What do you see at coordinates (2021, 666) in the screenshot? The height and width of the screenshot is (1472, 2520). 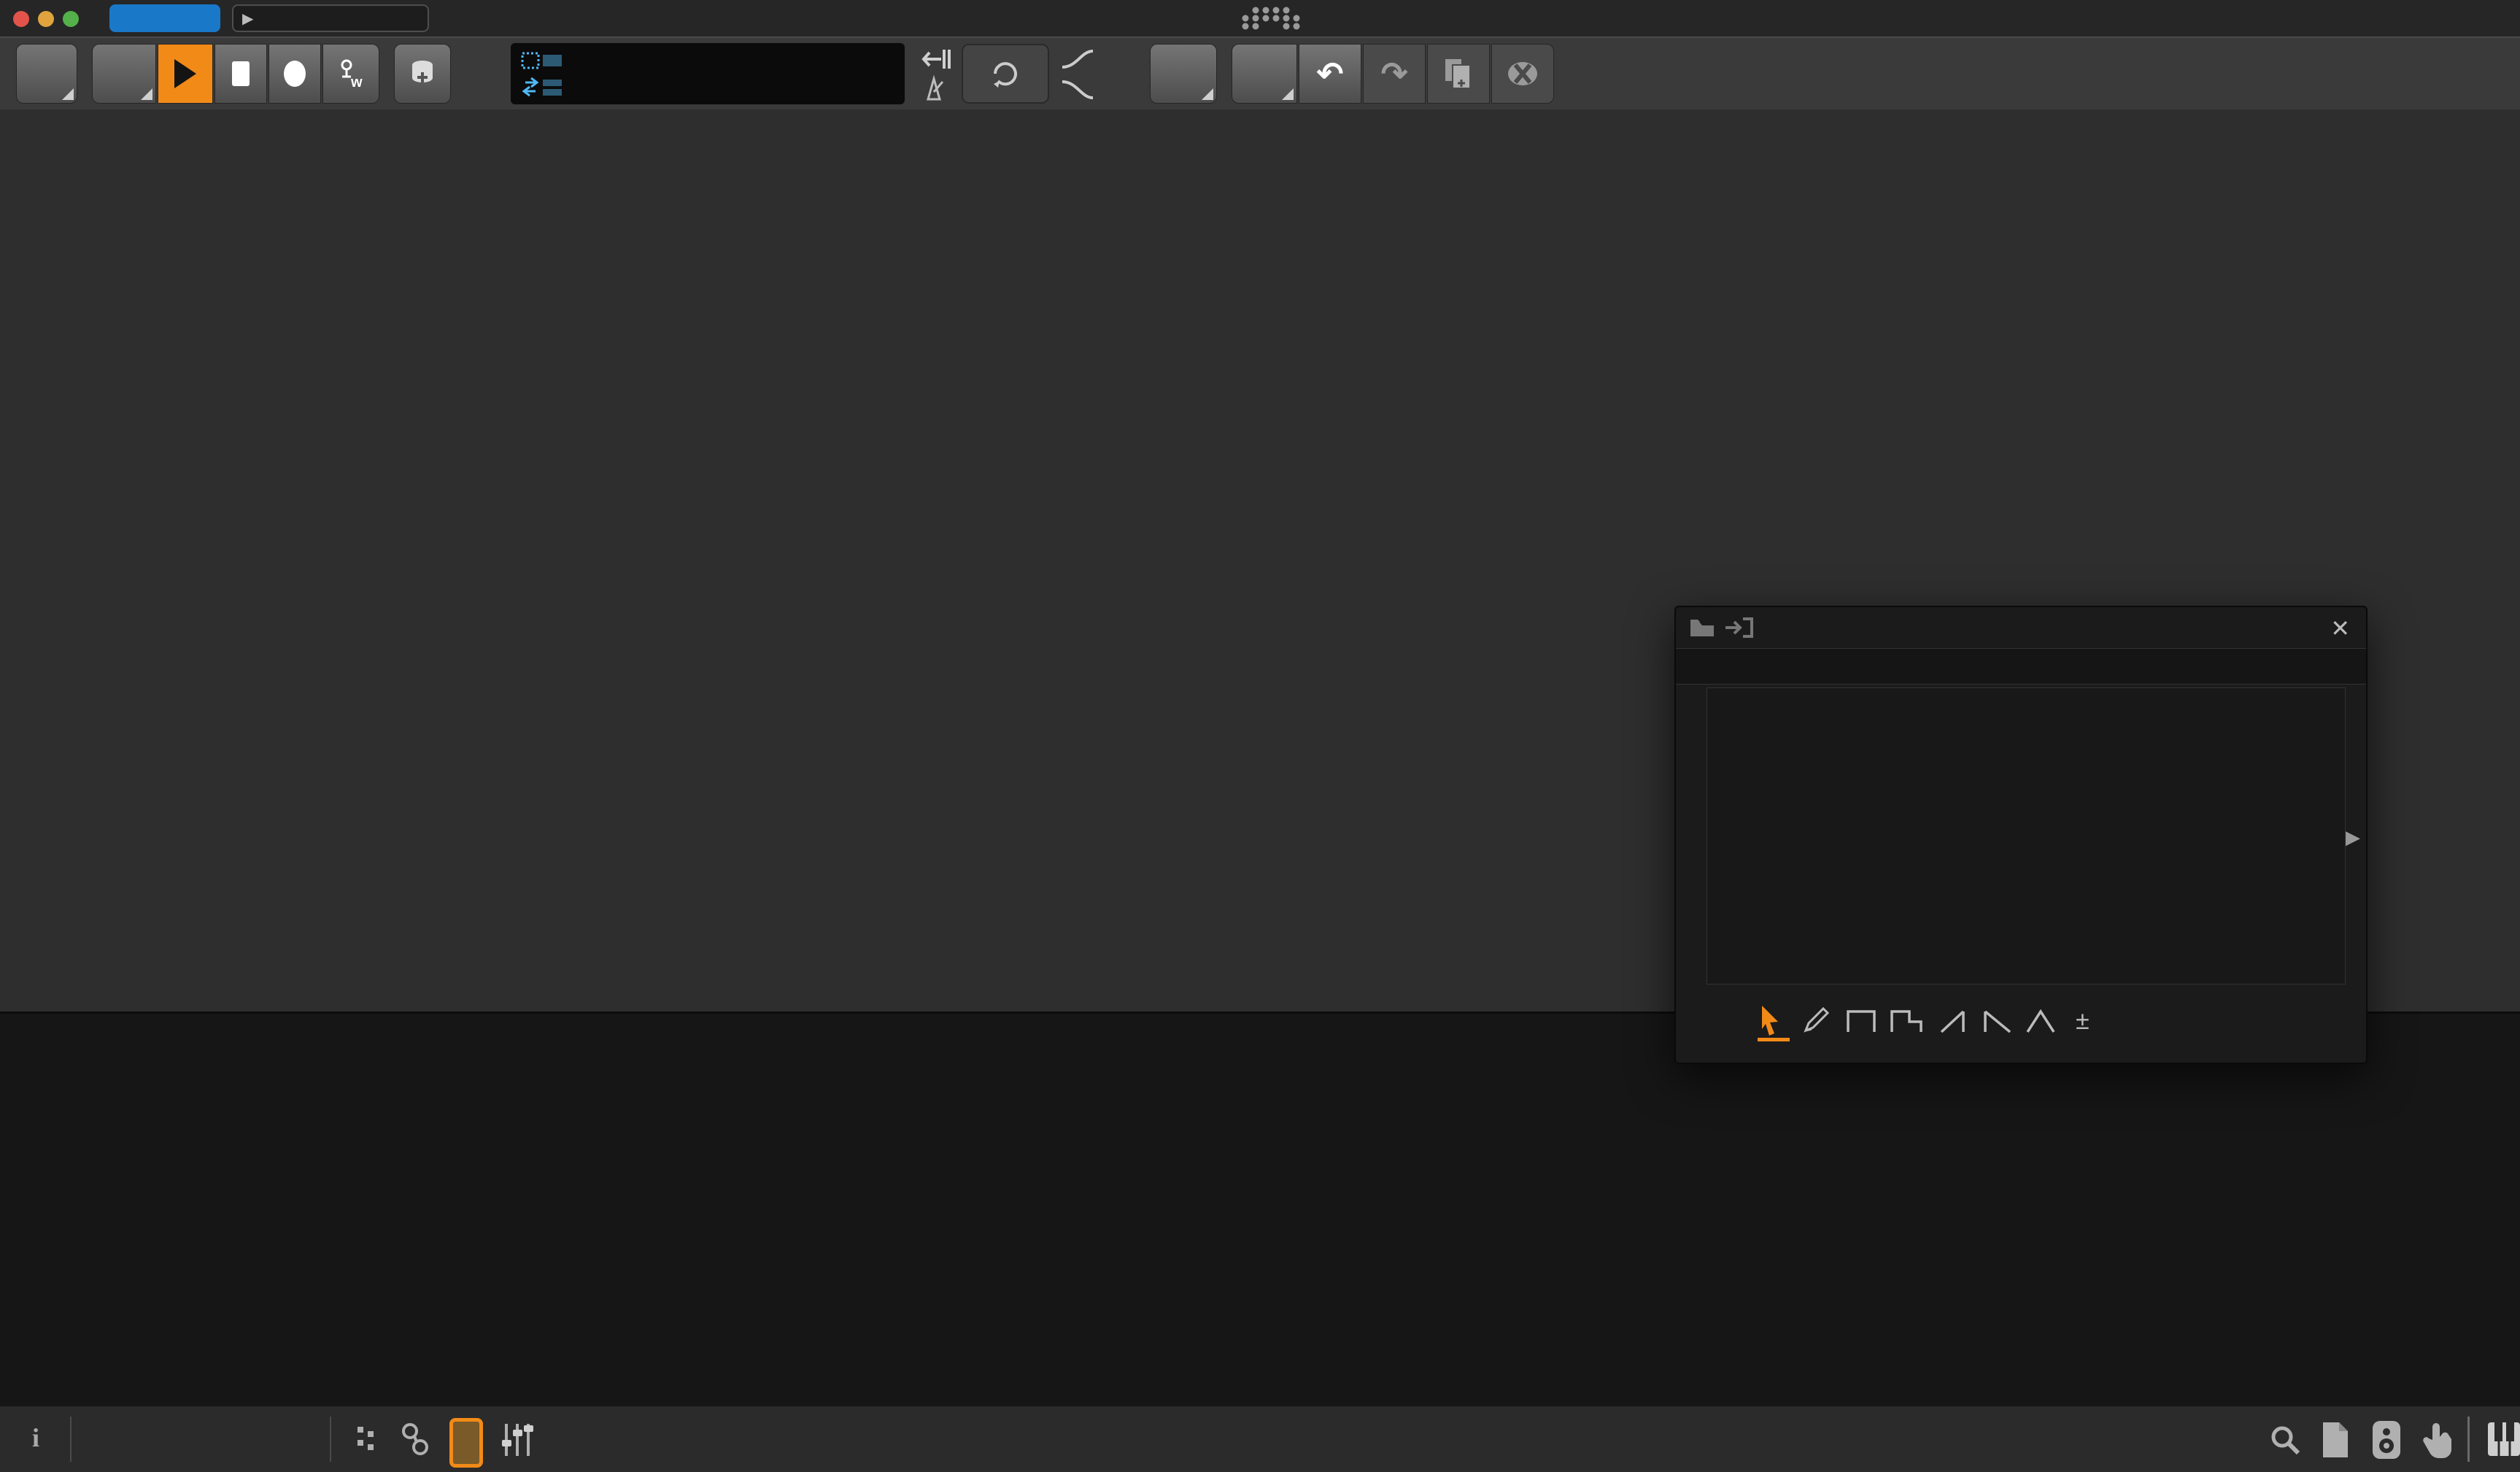 I see `flame-ruler` at bounding box center [2021, 666].